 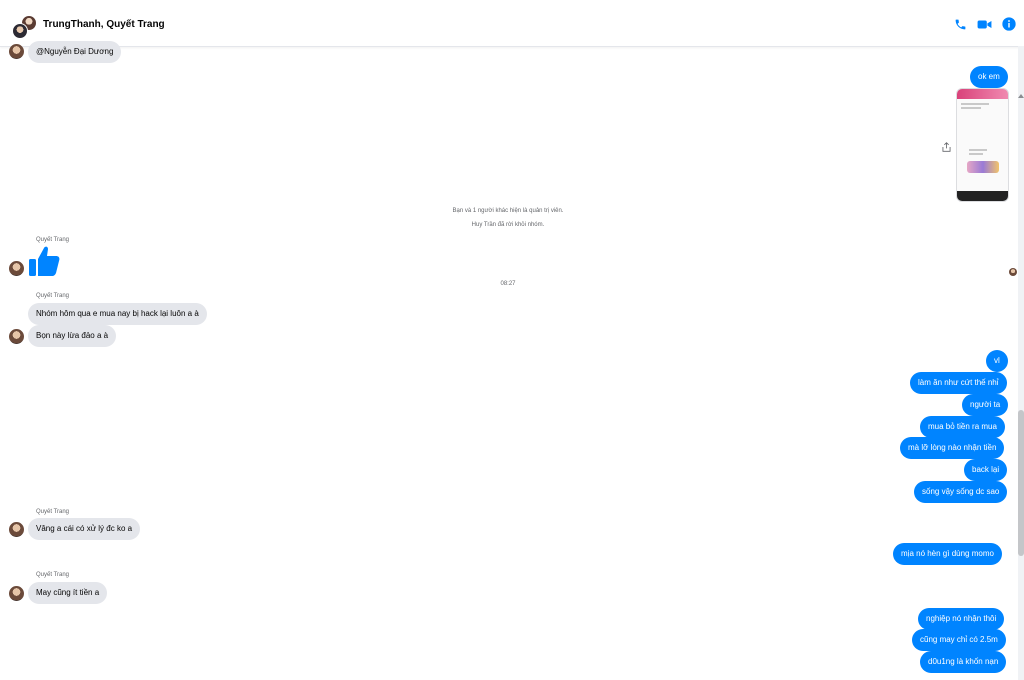 What do you see at coordinates (983, 167) in the screenshot?
I see `attachment-image` at bounding box center [983, 167].